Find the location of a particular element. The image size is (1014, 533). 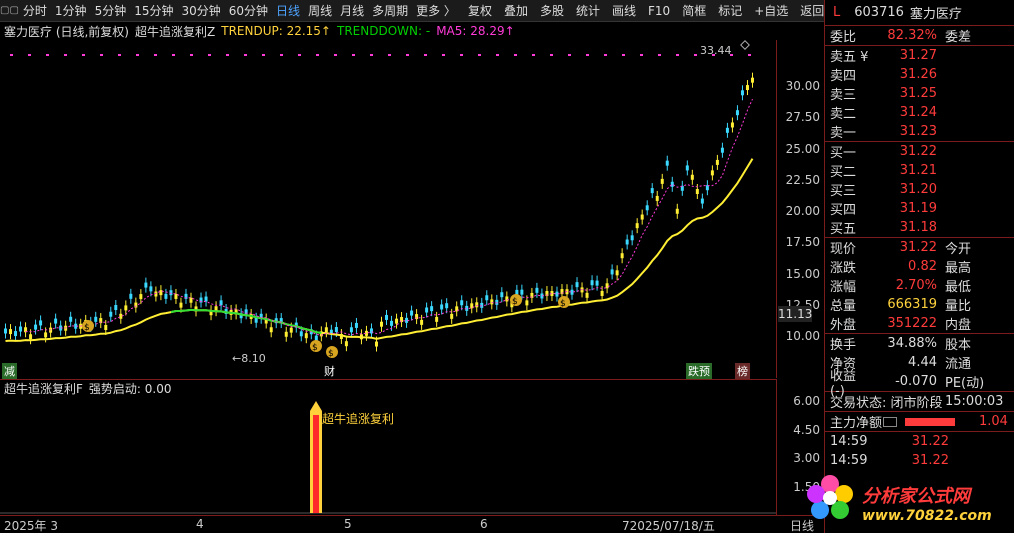

bid-row: 买四 31.19 is located at coordinates (919, 208).